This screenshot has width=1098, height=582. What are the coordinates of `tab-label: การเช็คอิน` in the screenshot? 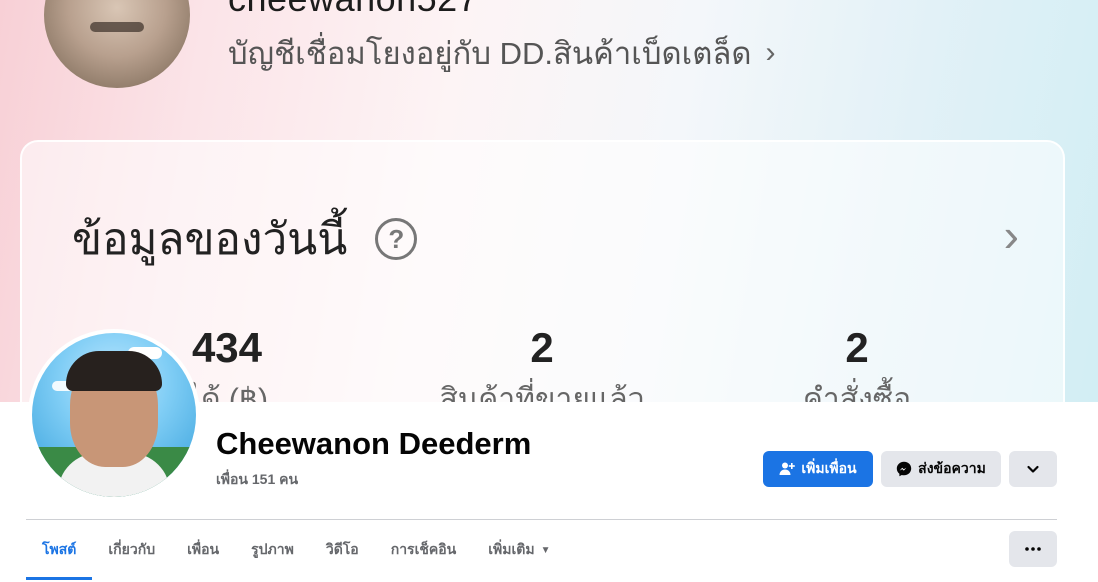 It's located at (423, 549).